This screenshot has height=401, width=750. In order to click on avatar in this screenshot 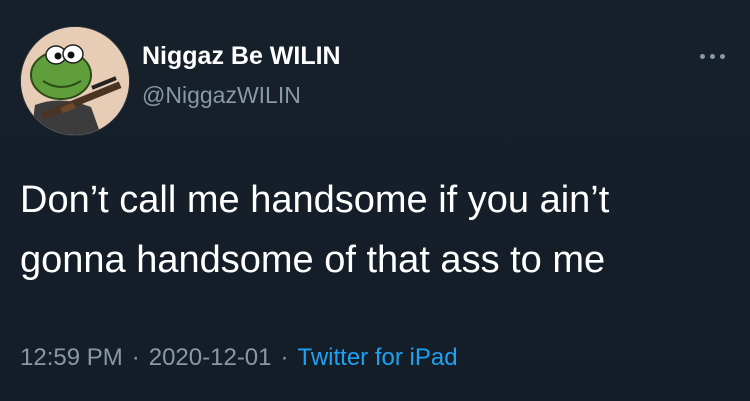, I will do `click(75, 81)`.